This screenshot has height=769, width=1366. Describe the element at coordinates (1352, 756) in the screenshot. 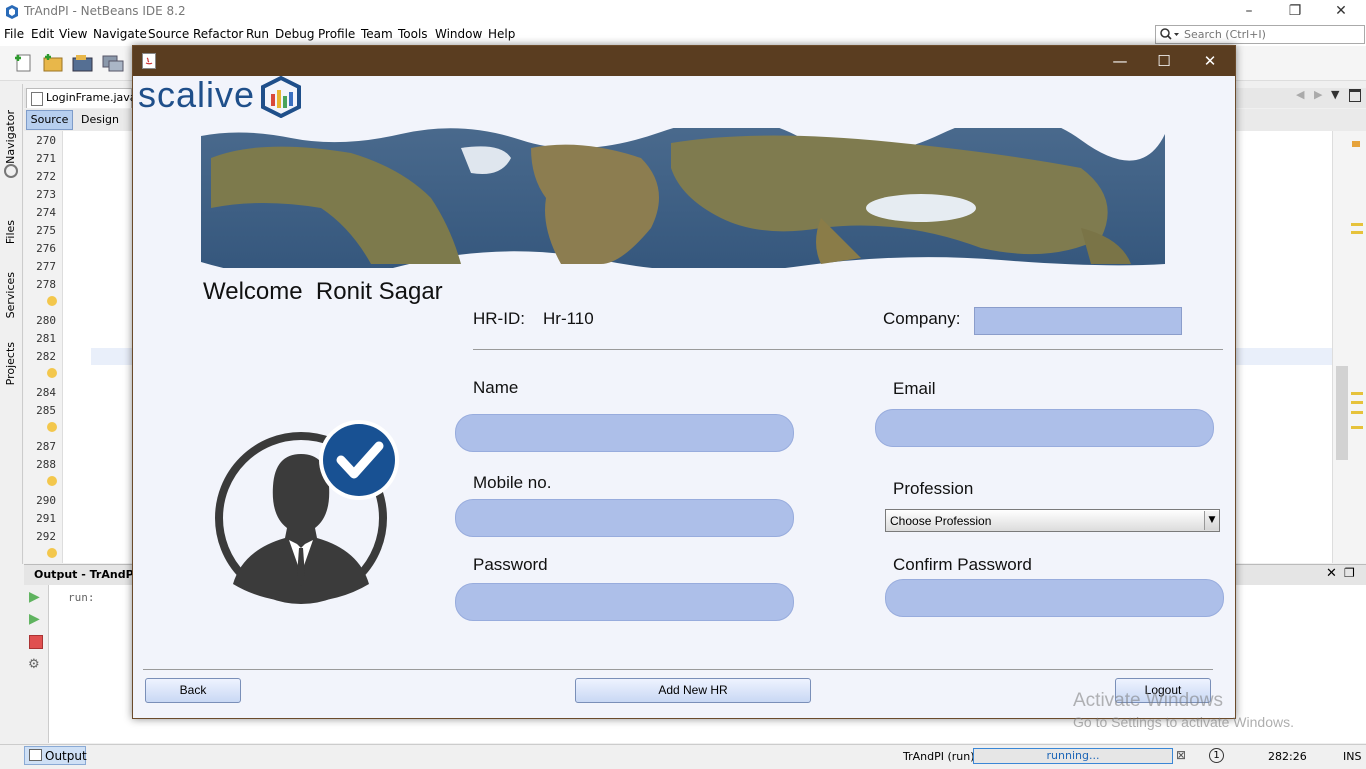

I see `insert-mode: INS` at that location.